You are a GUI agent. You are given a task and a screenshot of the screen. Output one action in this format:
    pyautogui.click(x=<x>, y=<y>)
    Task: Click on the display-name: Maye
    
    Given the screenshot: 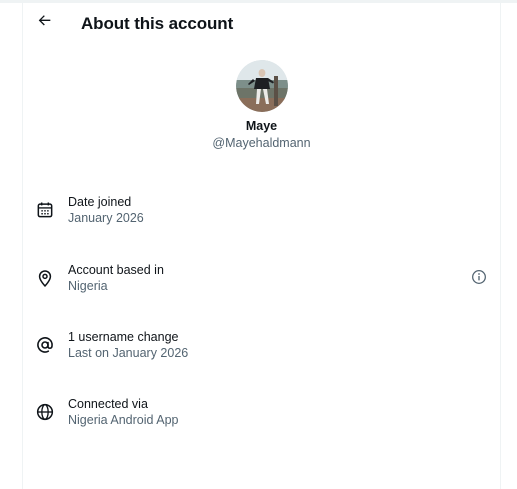 What is the action you would take?
    pyautogui.click(x=261, y=126)
    